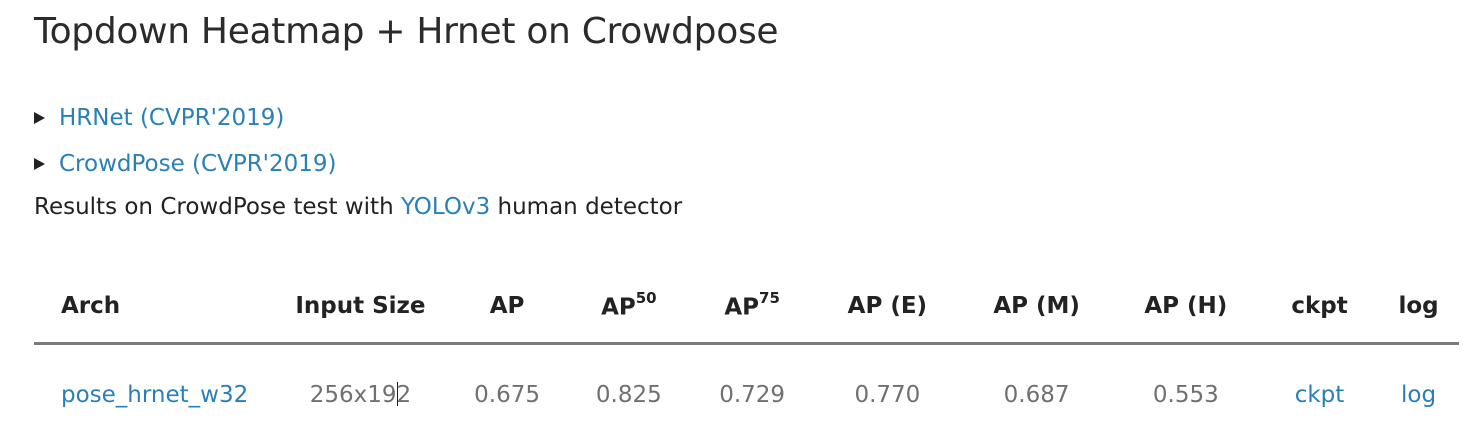 The width and height of the screenshot is (1463, 442). I want to click on ckpt-link: ckpt, so click(1320, 395).